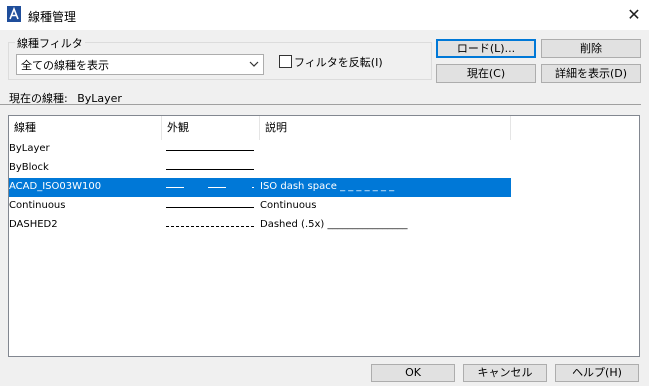 This screenshot has height=386, width=649. Describe the element at coordinates (210, 226) in the screenshot. I see `appearance-preview-dashed` at that location.